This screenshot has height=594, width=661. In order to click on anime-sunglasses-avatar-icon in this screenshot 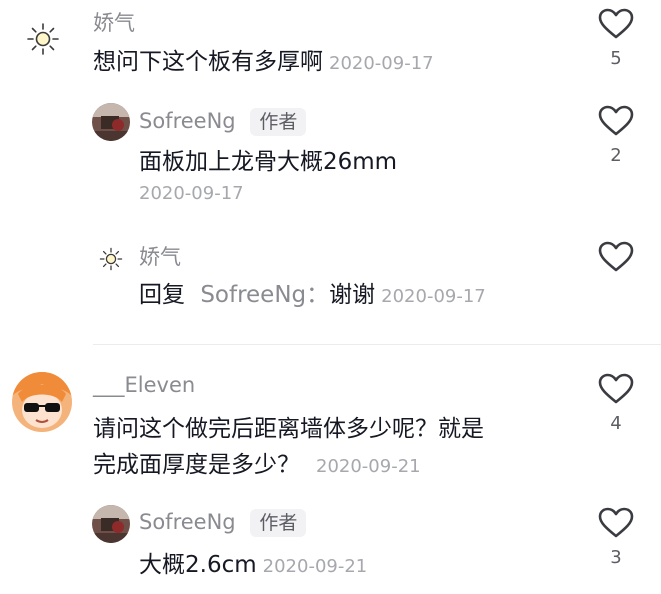, I will do `click(42, 402)`.